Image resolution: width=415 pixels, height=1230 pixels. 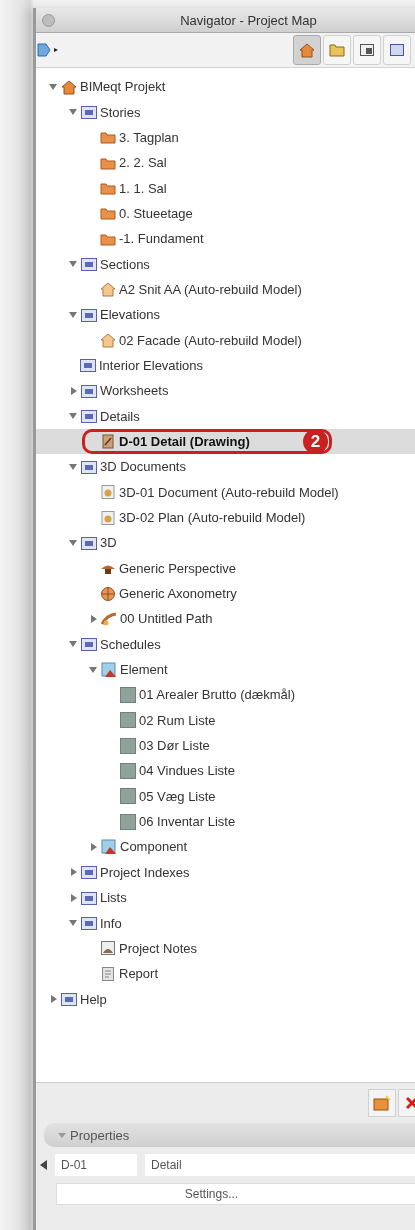 I want to click on tree-item-label: 01 Arealer Brutto (dækmål), so click(x=217, y=695).